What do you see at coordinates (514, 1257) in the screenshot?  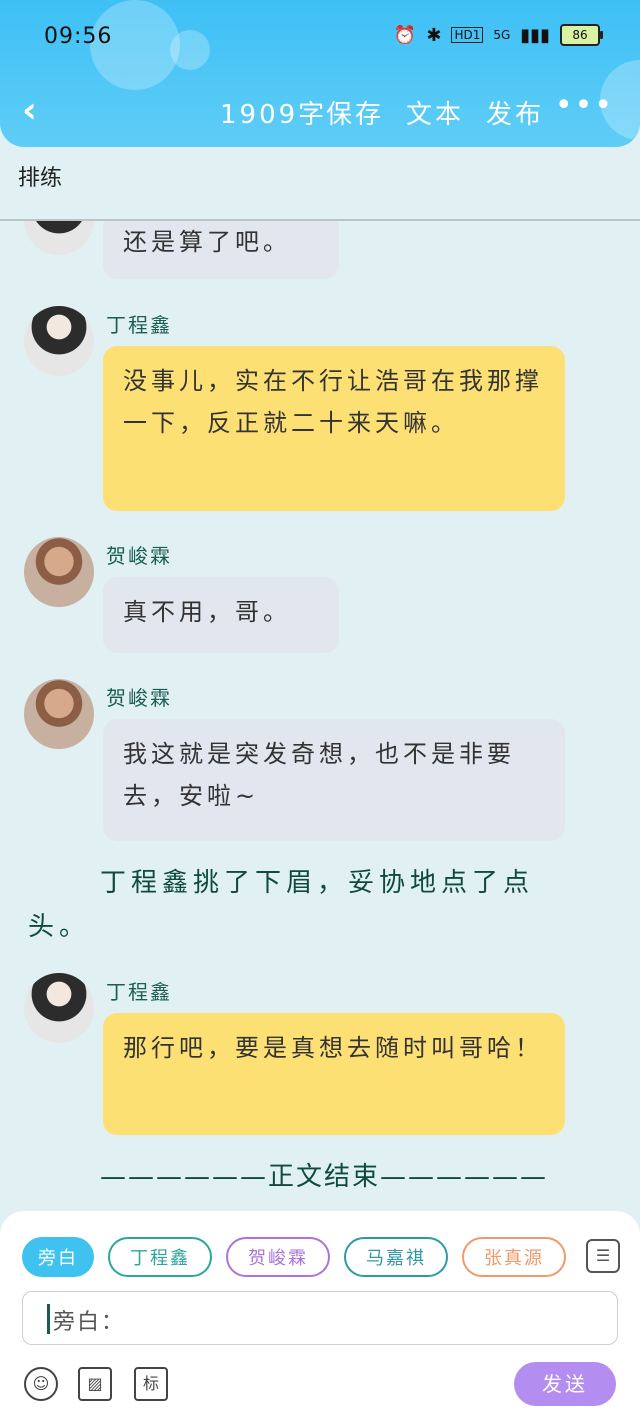 I see `chip-speaker: 张真源` at bounding box center [514, 1257].